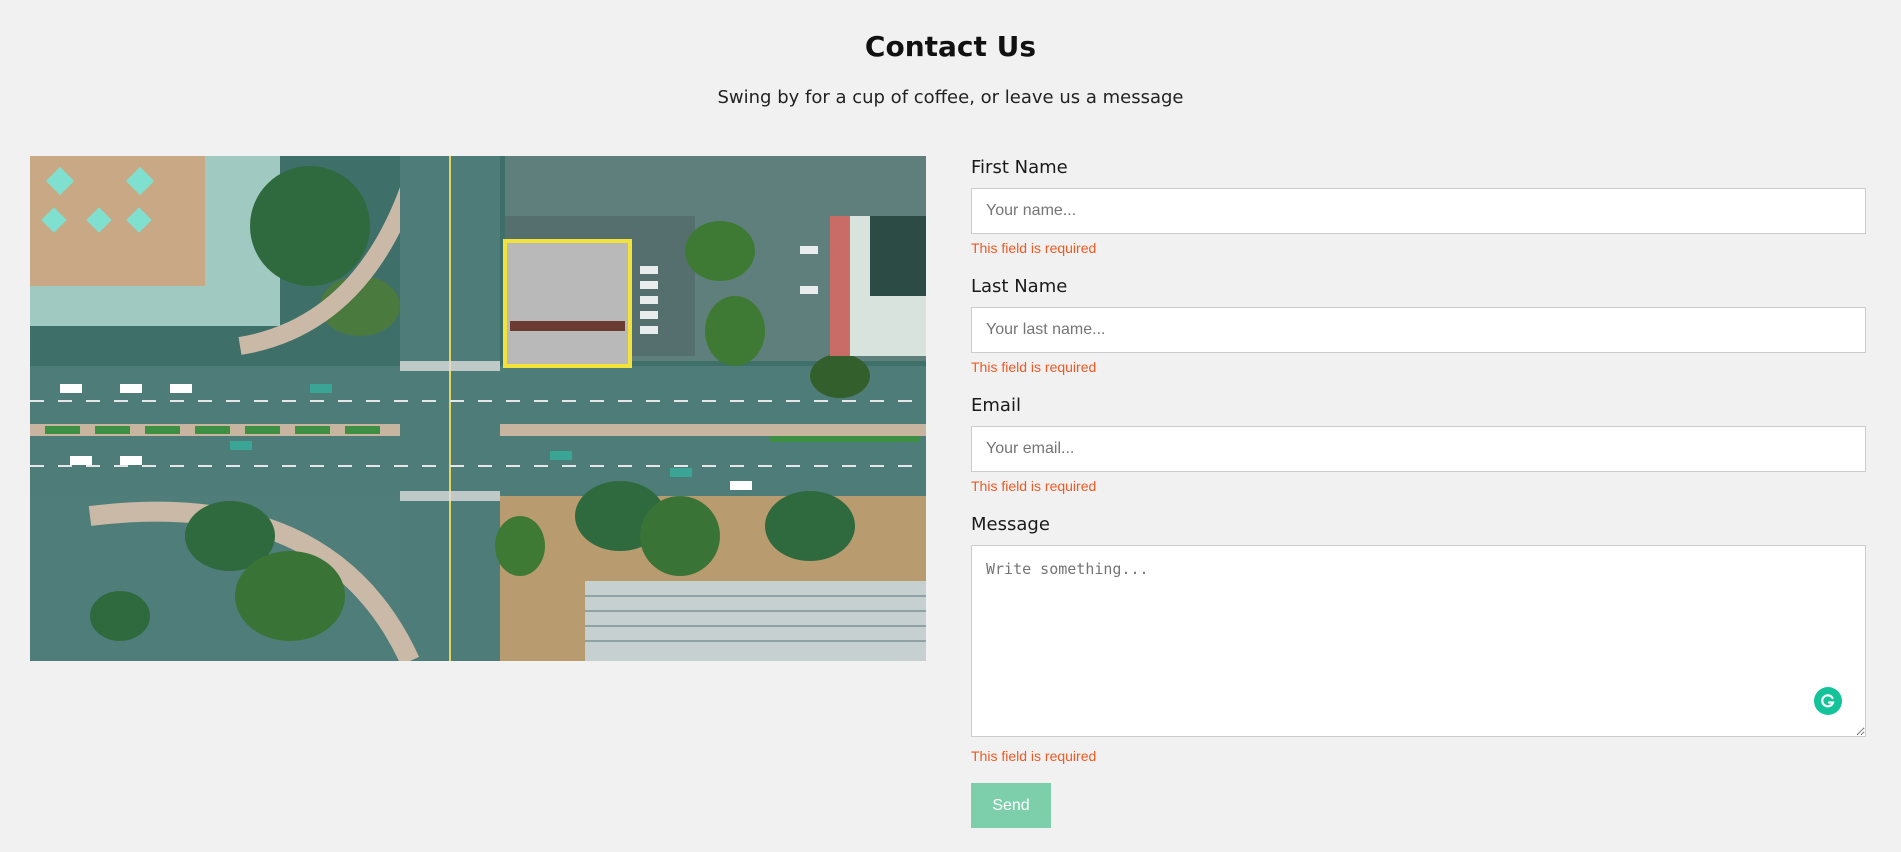 The image size is (1901, 852). Describe the element at coordinates (1019, 286) in the screenshot. I see `last-name-label: Last Name` at that location.